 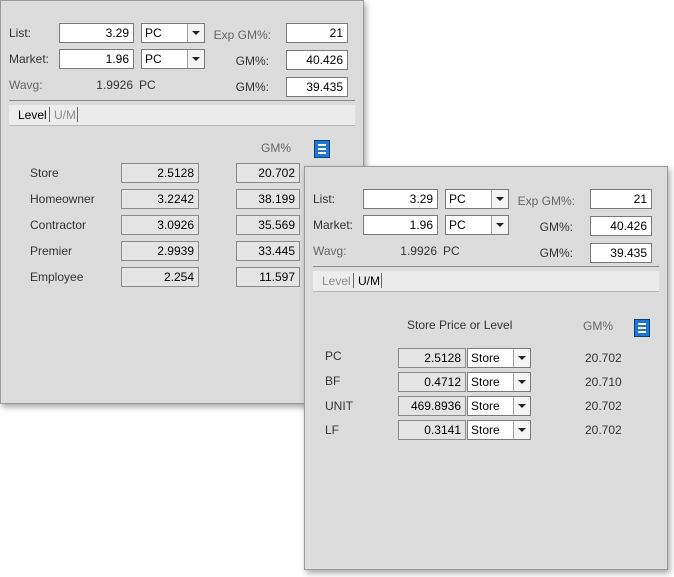 I want to click on um-gm: 20.710, so click(x=603, y=382).